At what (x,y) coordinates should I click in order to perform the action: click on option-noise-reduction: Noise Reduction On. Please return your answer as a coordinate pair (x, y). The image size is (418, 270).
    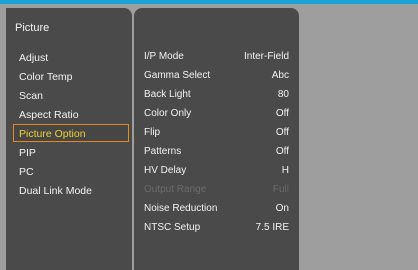
    Looking at the image, I should click on (216, 209).